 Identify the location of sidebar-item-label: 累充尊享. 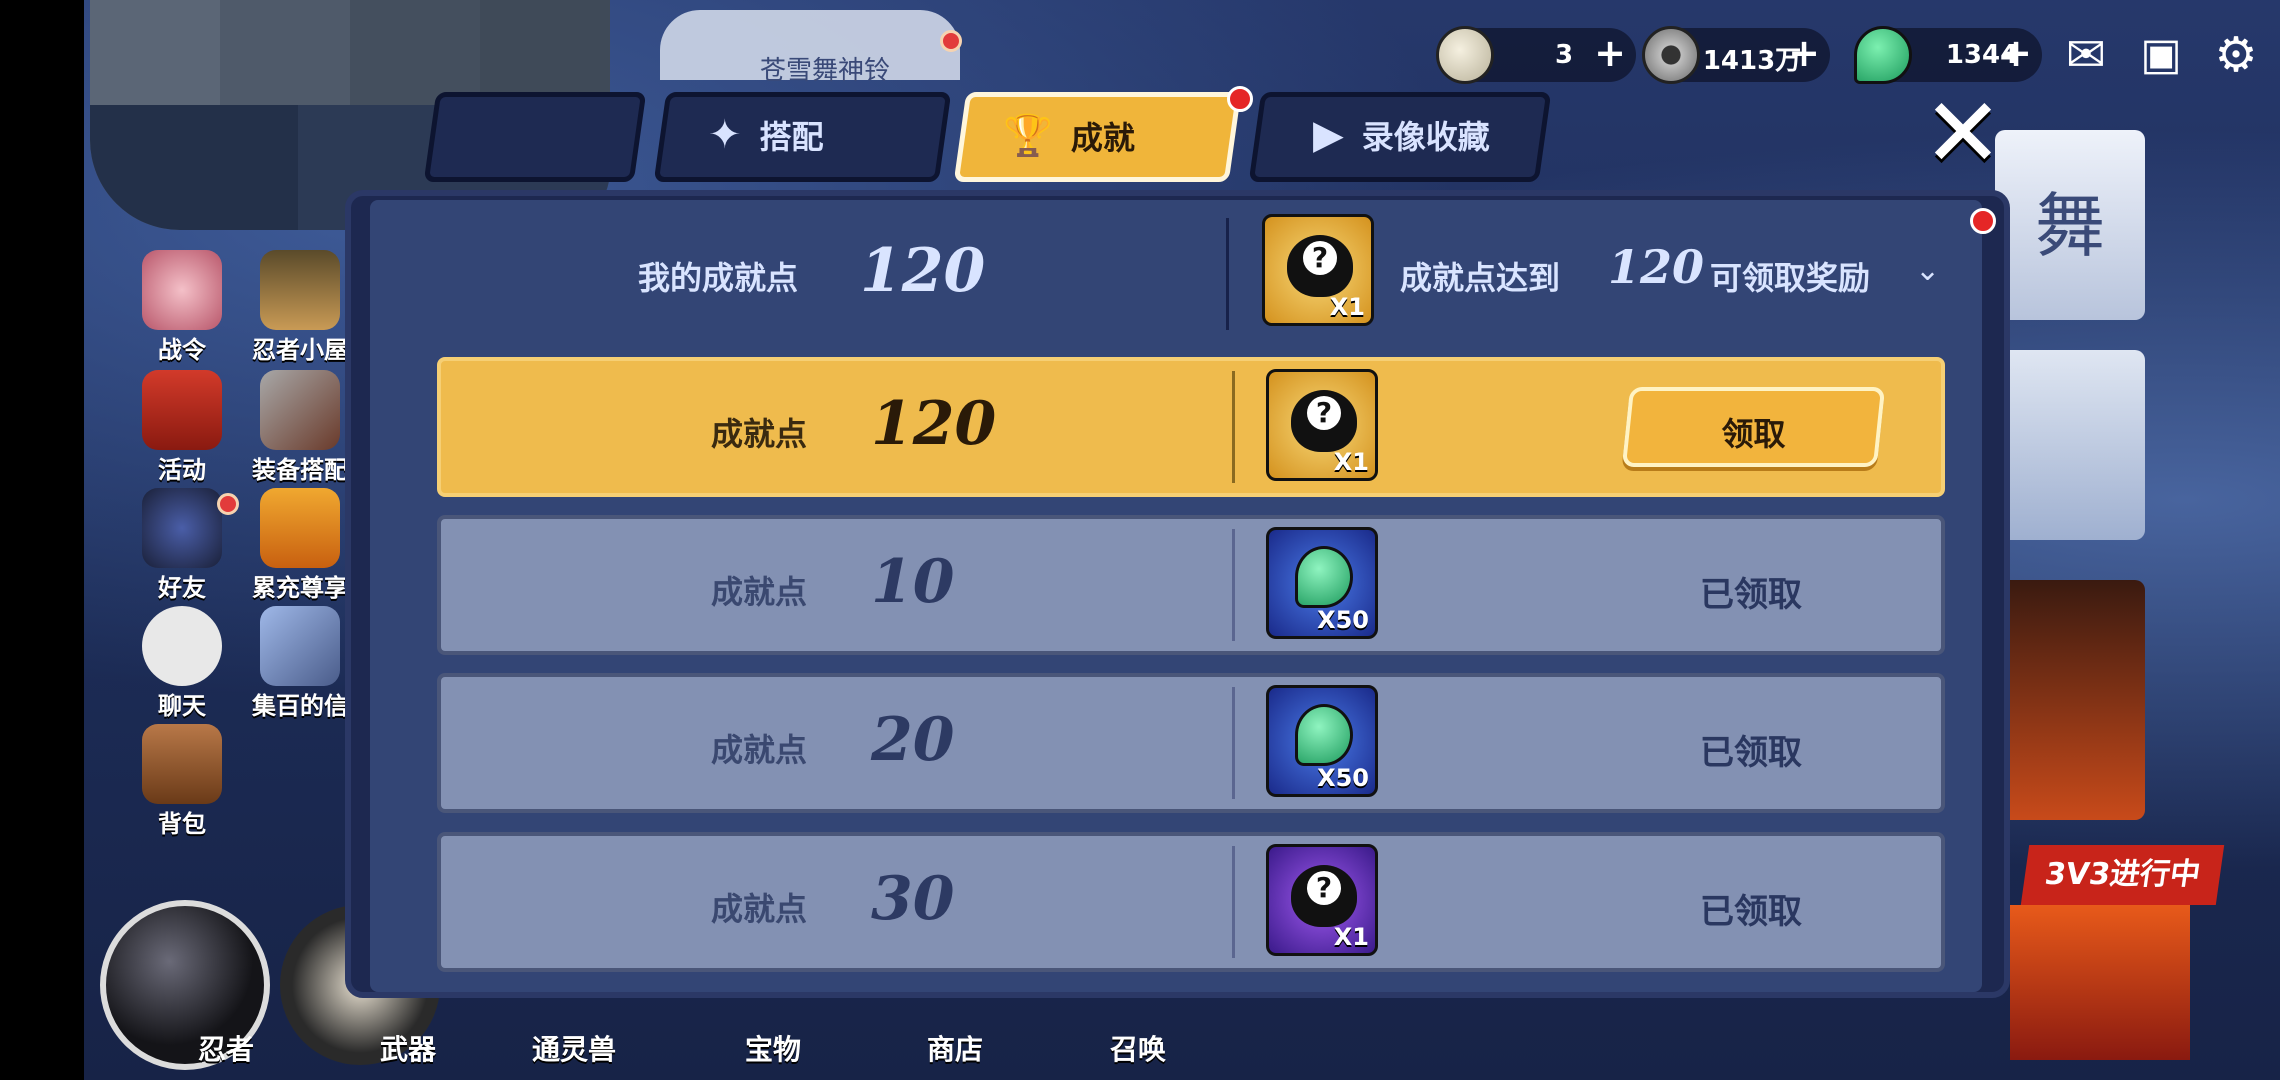
(300, 588).